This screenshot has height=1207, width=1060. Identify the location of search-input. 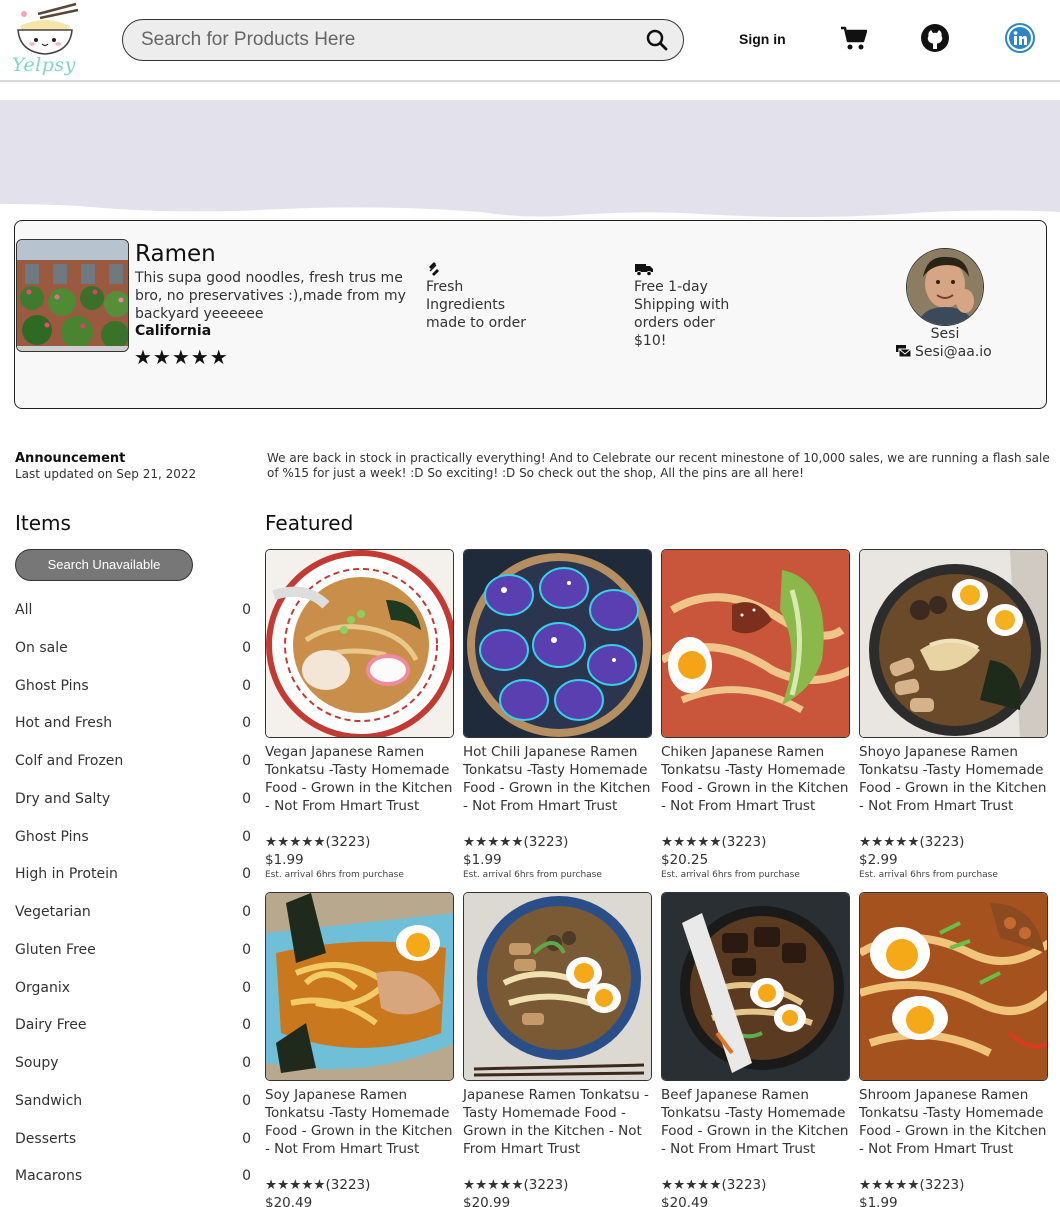
(386, 40).